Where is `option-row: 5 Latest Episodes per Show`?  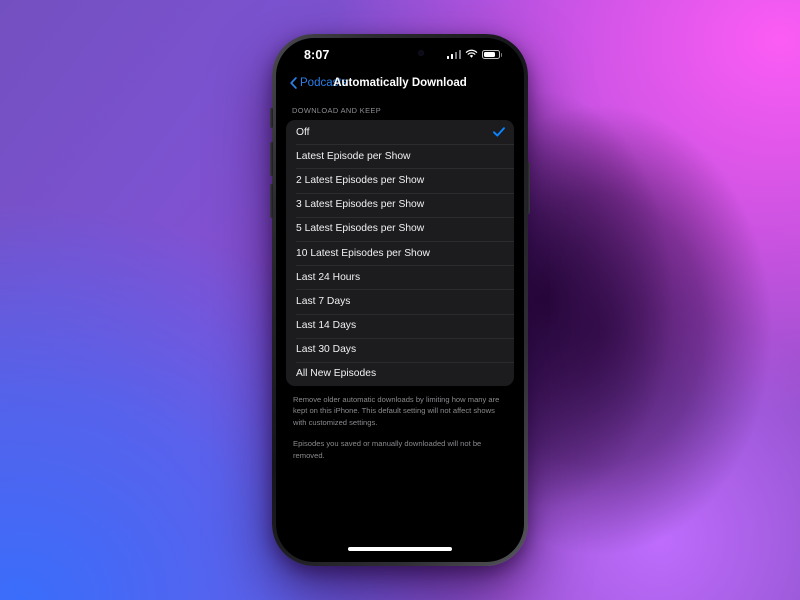
option-row: 5 Latest Episodes per Show is located at coordinates (400, 228).